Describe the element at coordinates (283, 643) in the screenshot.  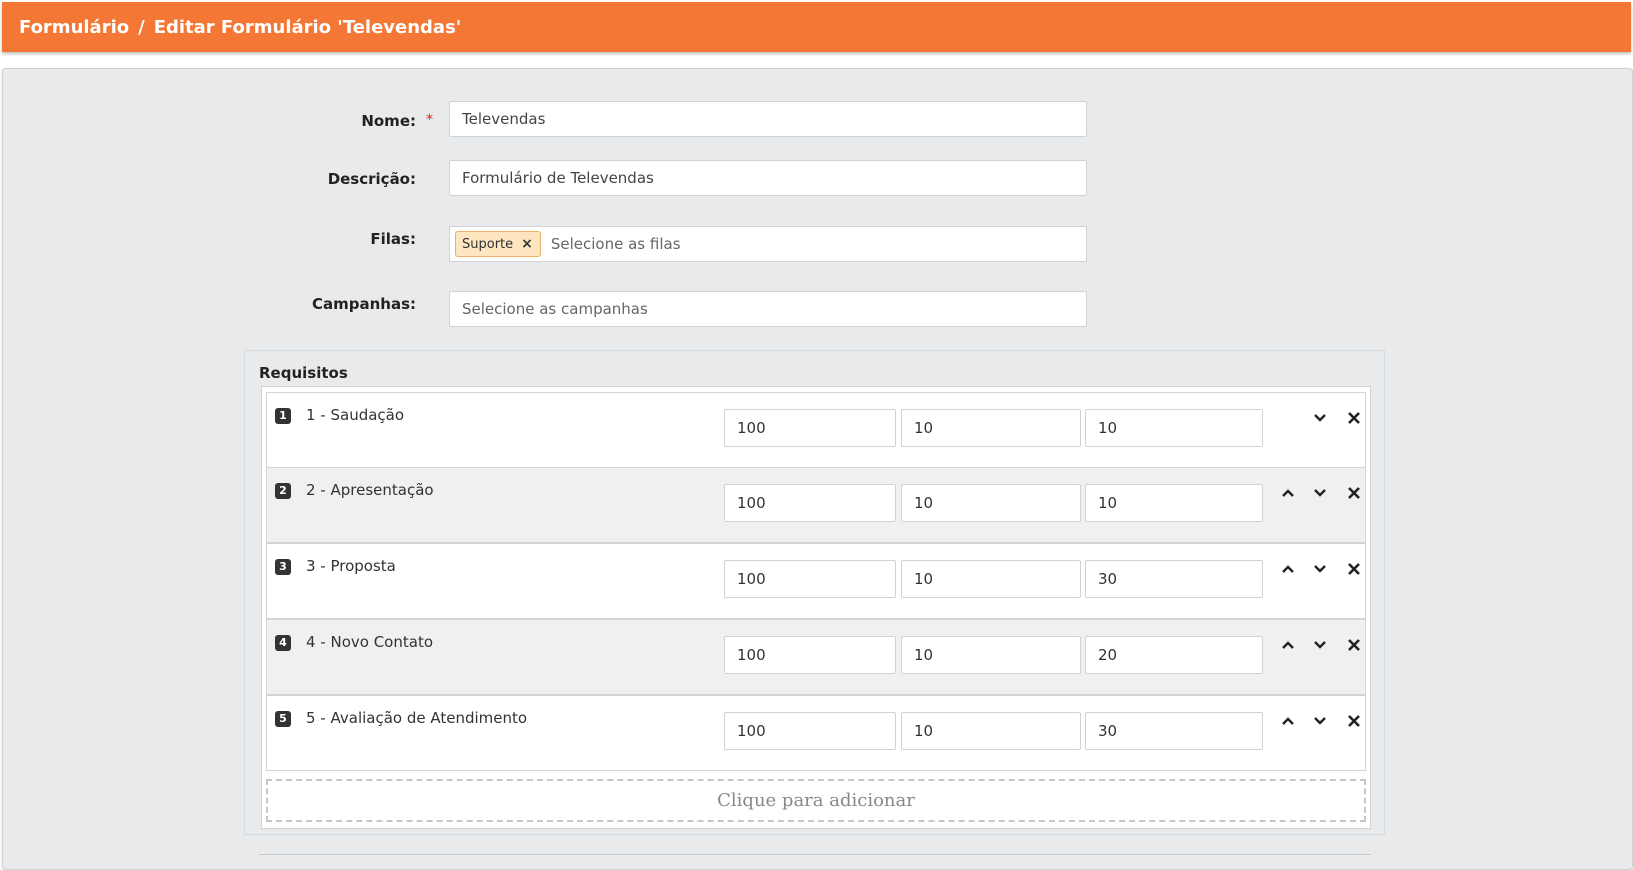
I see `requisito-number-badge: 4` at that location.